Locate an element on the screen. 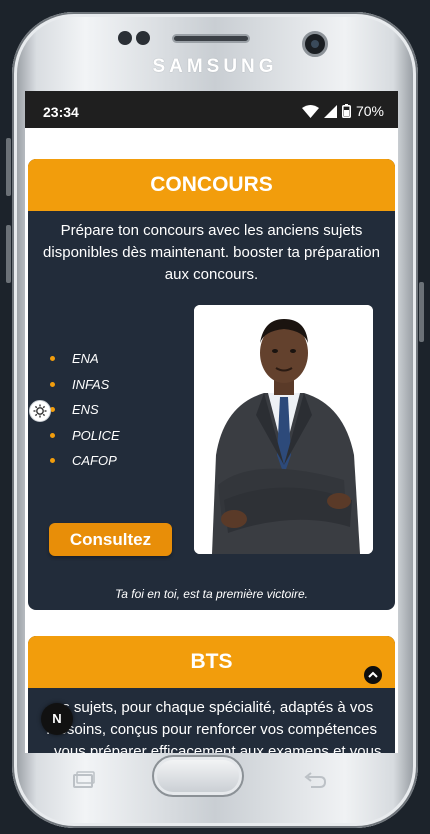 The height and width of the screenshot is (834, 430). status-time: 23:34 is located at coordinates (61, 112).